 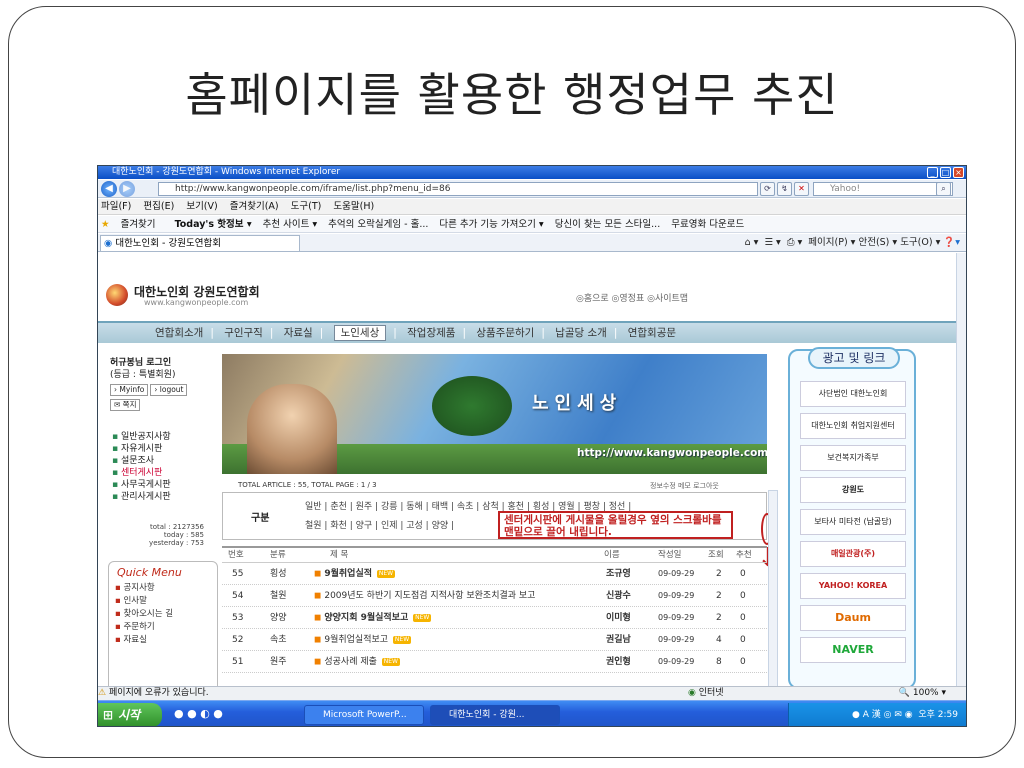 What do you see at coordinates (491, 224) in the screenshot?
I see `fav-addons: 다른 추가 기능 가져오기 ▾` at bounding box center [491, 224].